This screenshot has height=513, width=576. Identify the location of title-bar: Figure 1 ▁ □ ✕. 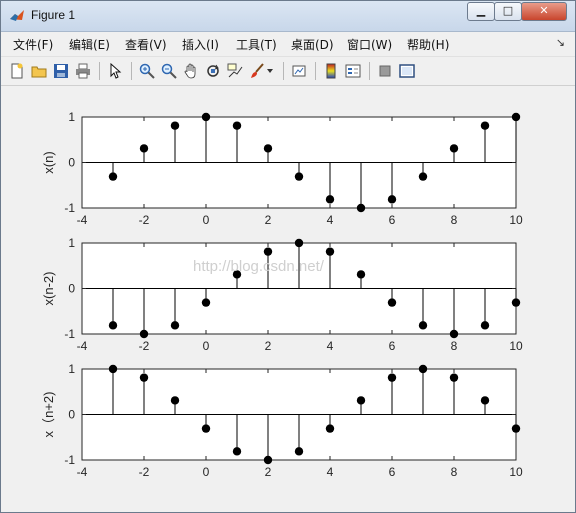
(288, 16).